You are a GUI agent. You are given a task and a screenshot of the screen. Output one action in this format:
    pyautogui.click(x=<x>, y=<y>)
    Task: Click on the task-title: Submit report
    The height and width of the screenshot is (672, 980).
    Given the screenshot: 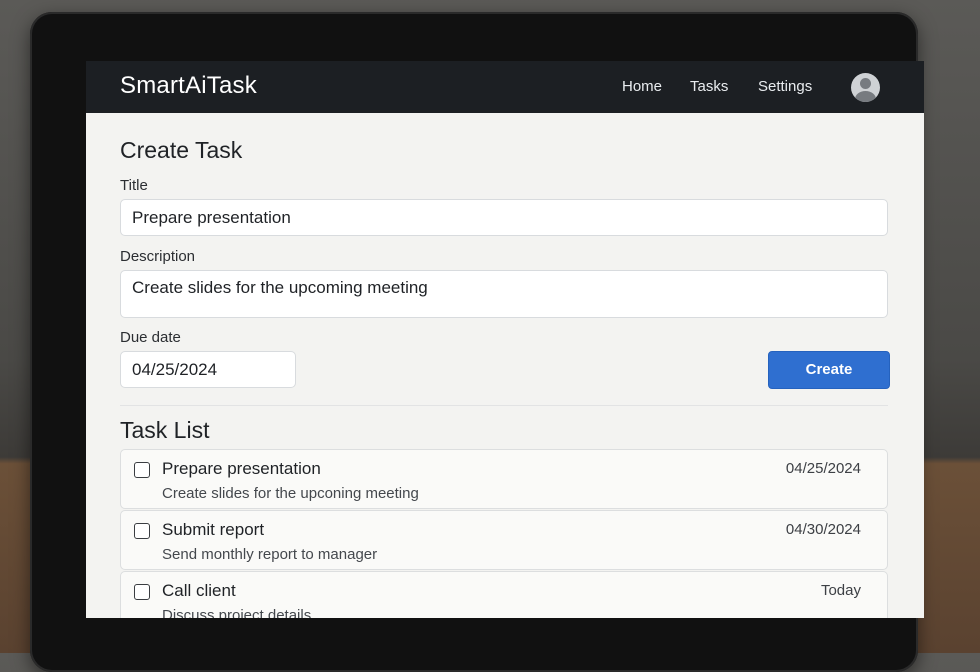 What is the action you would take?
    pyautogui.click(x=213, y=529)
    